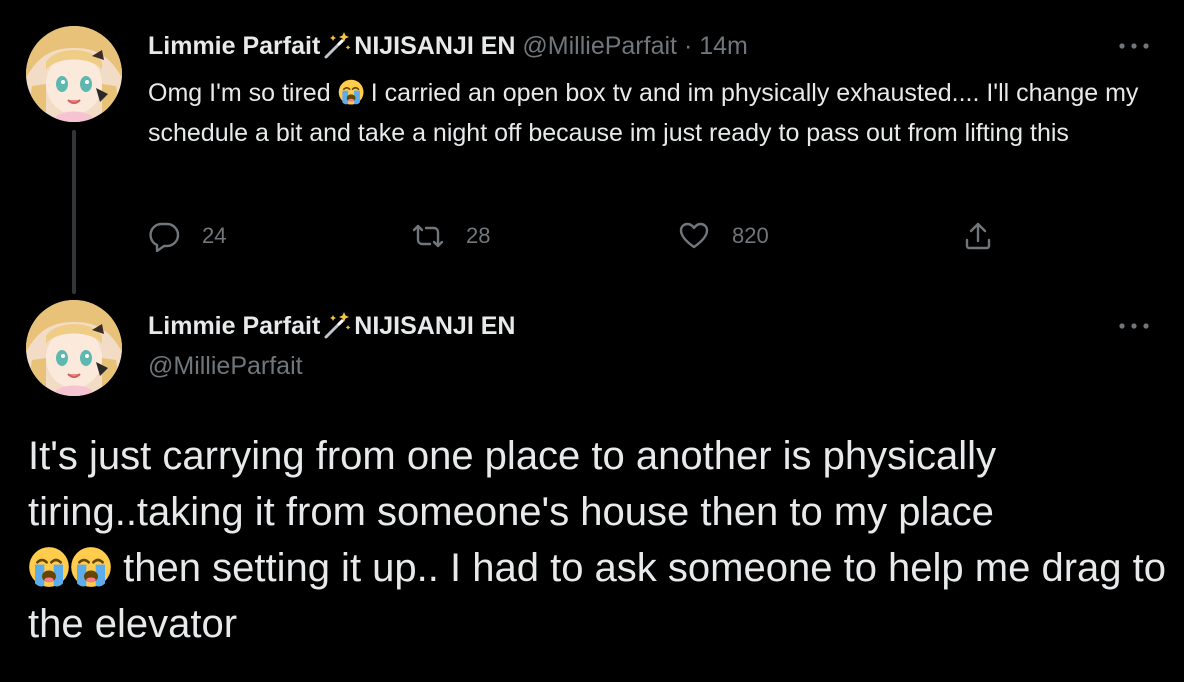  I want to click on like-count: 820, so click(750, 235).